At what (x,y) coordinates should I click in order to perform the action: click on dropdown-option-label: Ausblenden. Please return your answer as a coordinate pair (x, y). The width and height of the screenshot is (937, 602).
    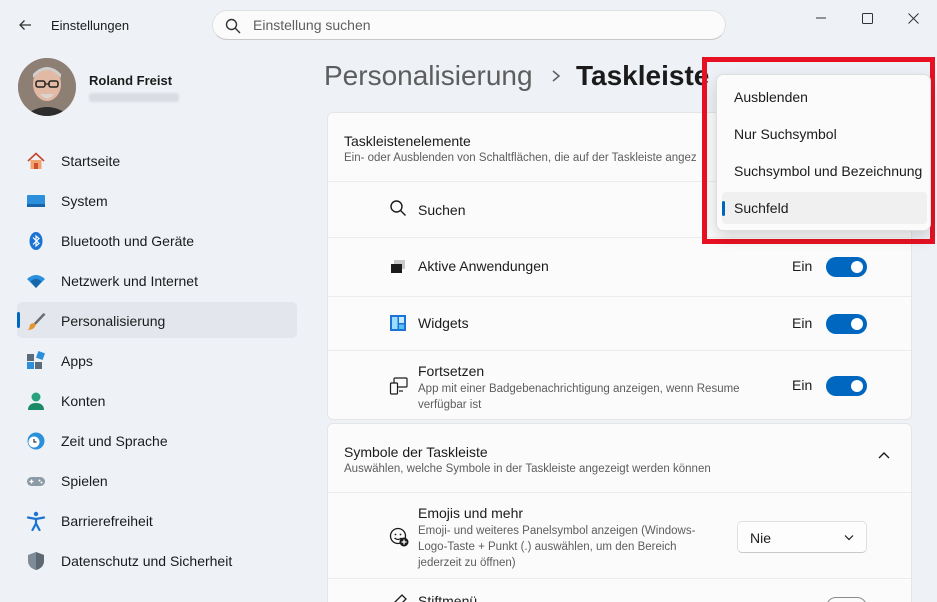
    Looking at the image, I should click on (771, 97).